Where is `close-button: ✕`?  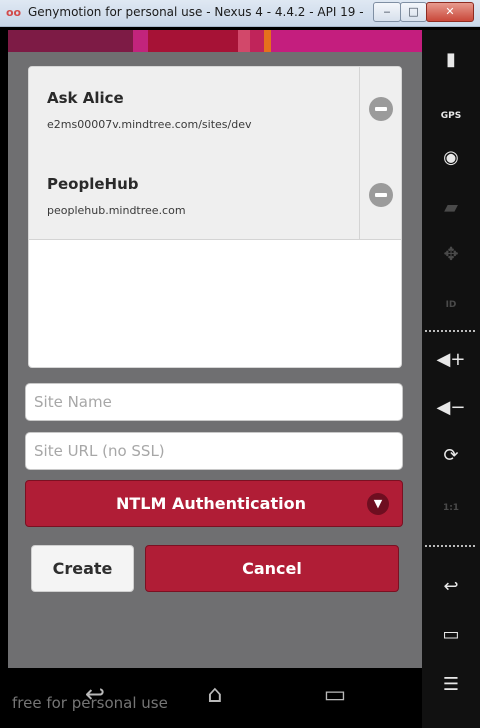
close-button: ✕ is located at coordinates (450, 12).